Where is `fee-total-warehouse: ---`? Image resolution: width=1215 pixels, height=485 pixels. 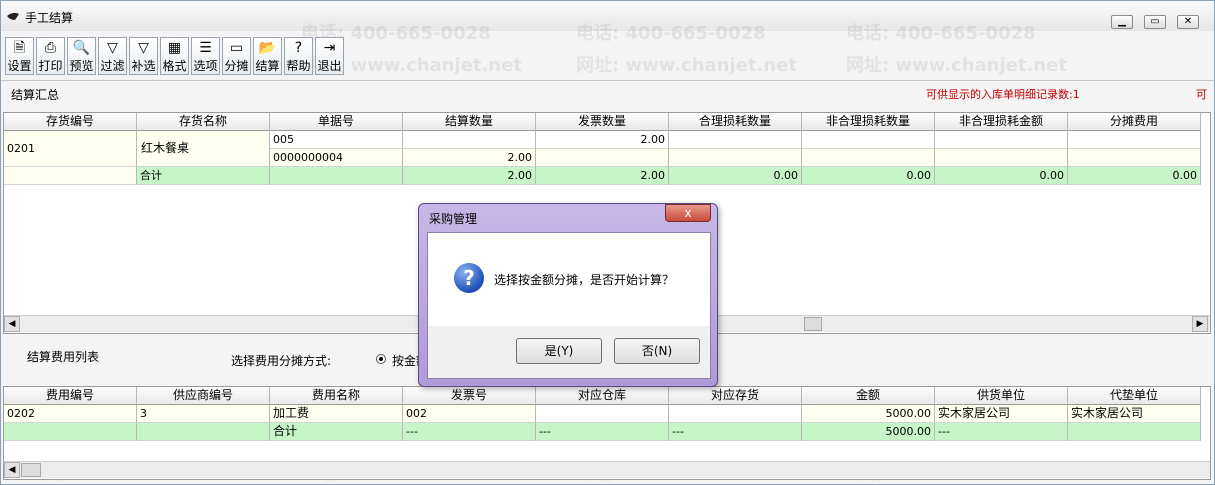 fee-total-warehouse: --- is located at coordinates (602, 432).